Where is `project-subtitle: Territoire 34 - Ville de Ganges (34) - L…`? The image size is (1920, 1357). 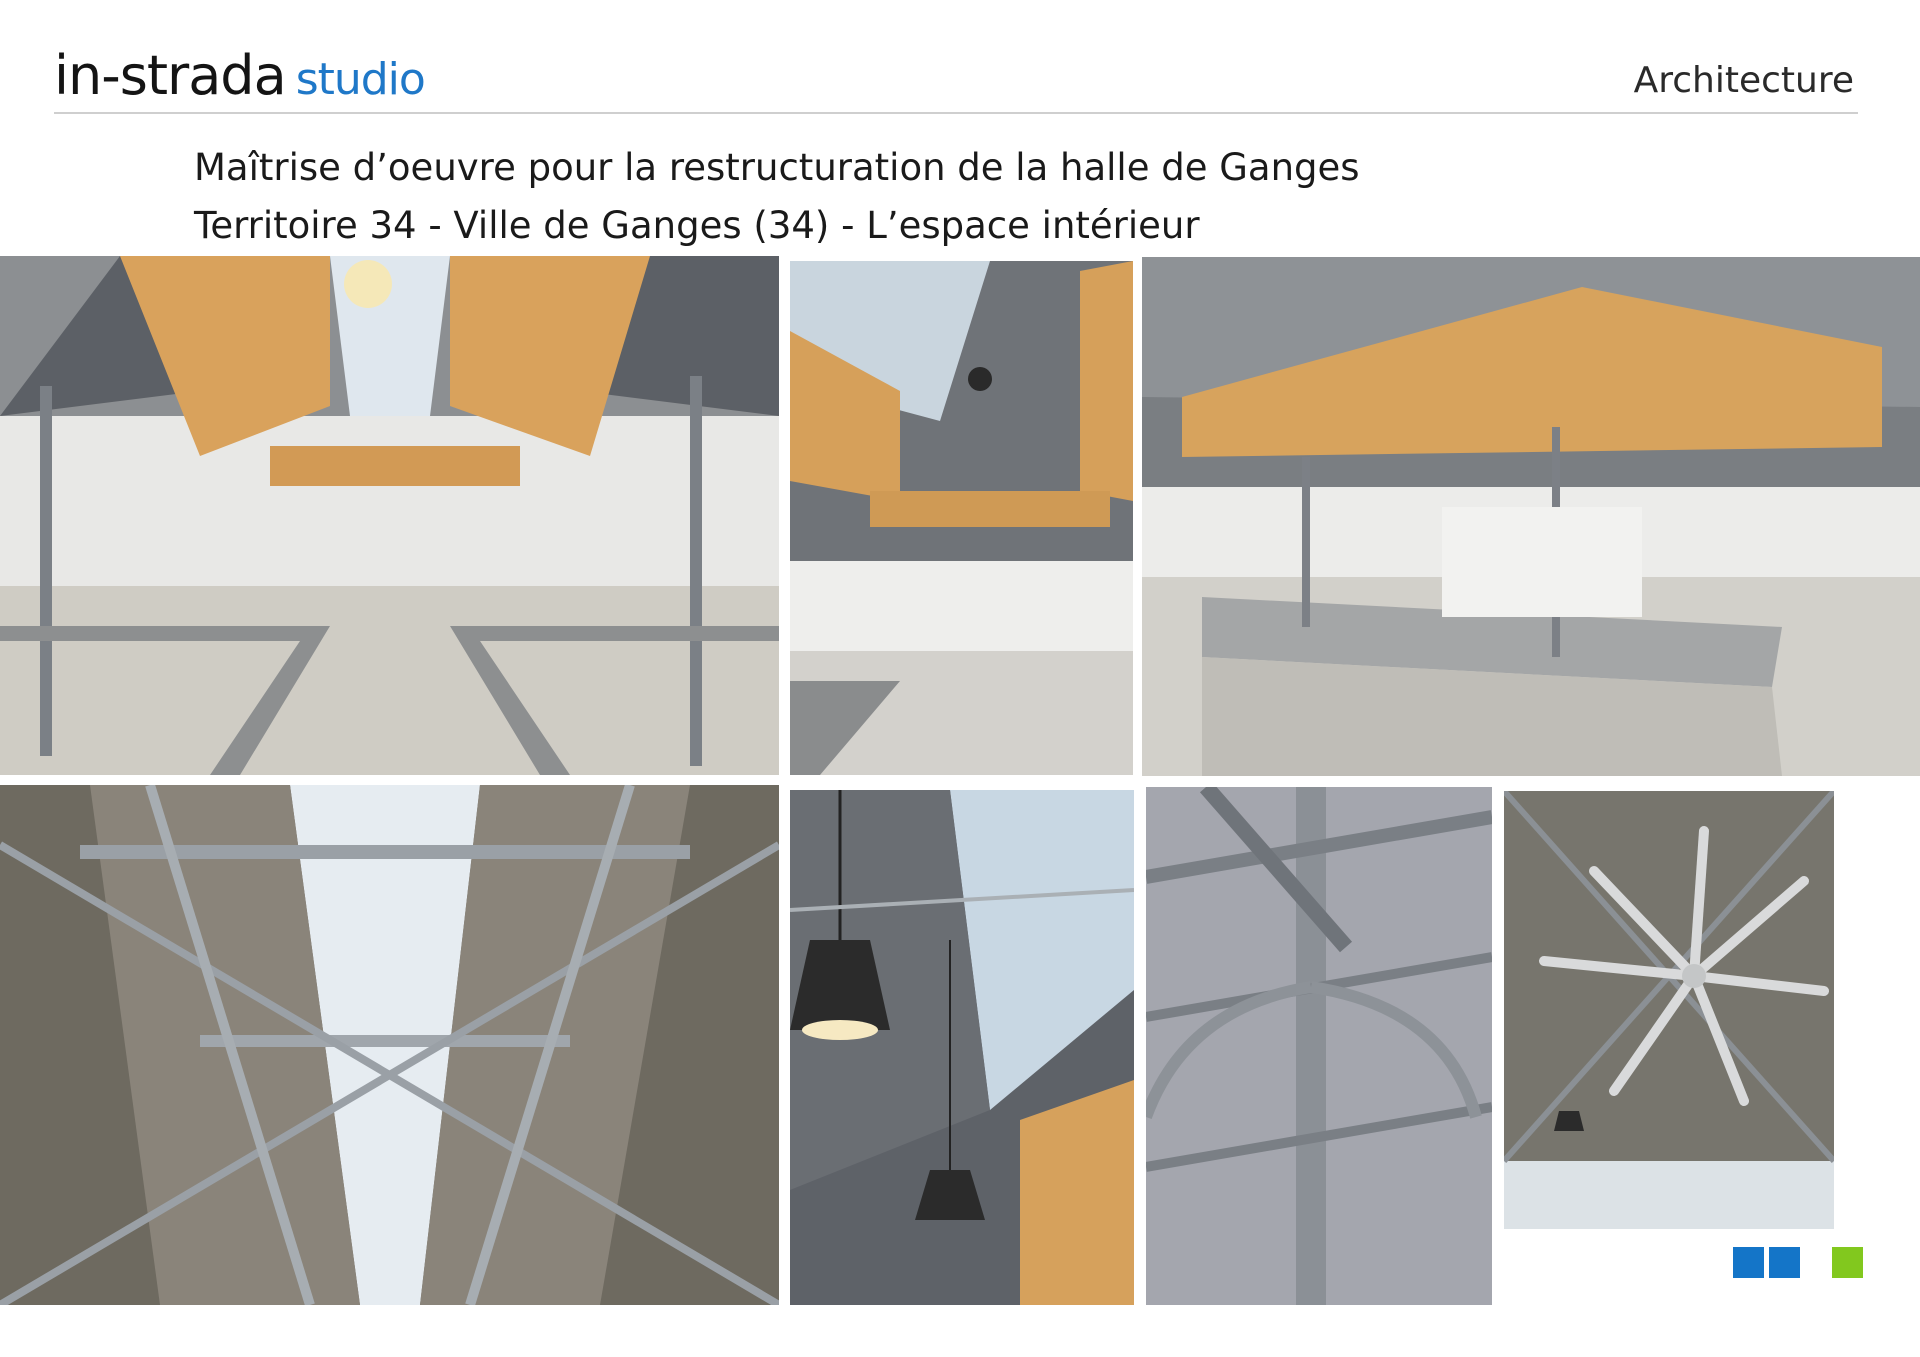 project-subtitle: Territoire 34 - Ville de Ganges (34) - L… is located at coordinates (697, 225).